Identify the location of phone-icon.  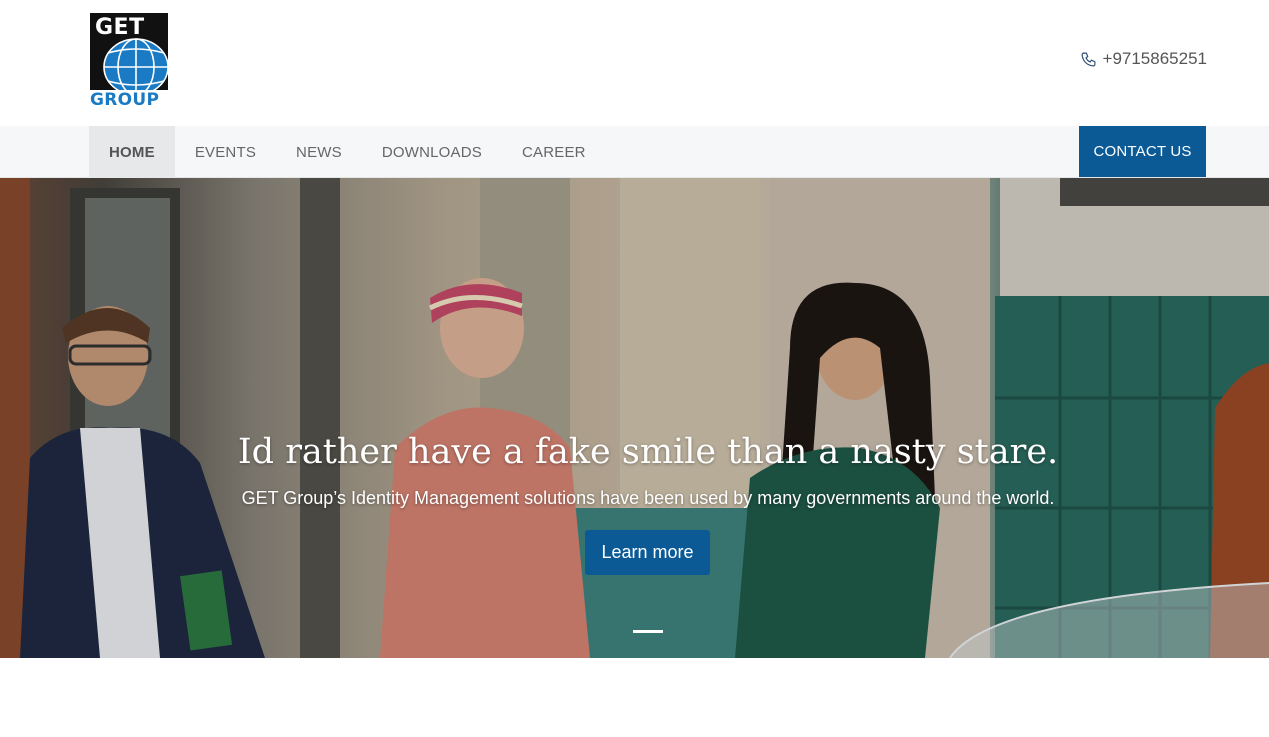
(1088, 59).